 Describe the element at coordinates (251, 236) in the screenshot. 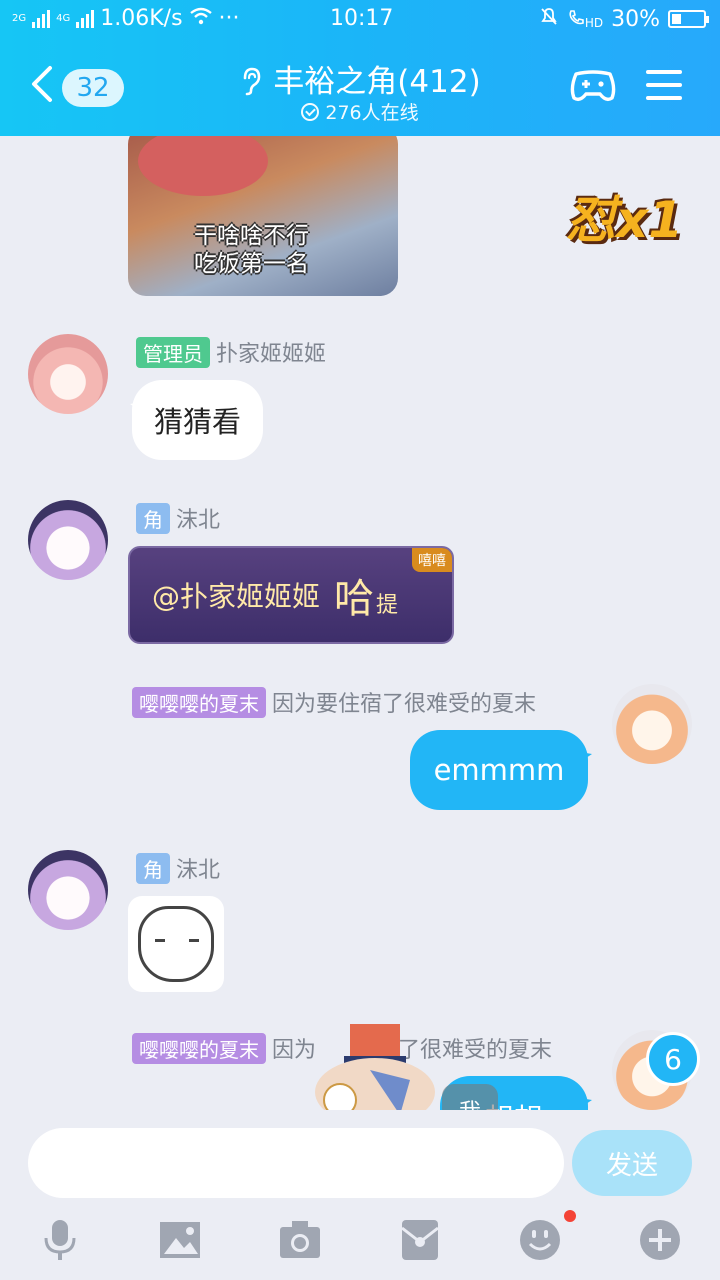

I see `meme-caption-line-1: 干啥啥不行` at that location.